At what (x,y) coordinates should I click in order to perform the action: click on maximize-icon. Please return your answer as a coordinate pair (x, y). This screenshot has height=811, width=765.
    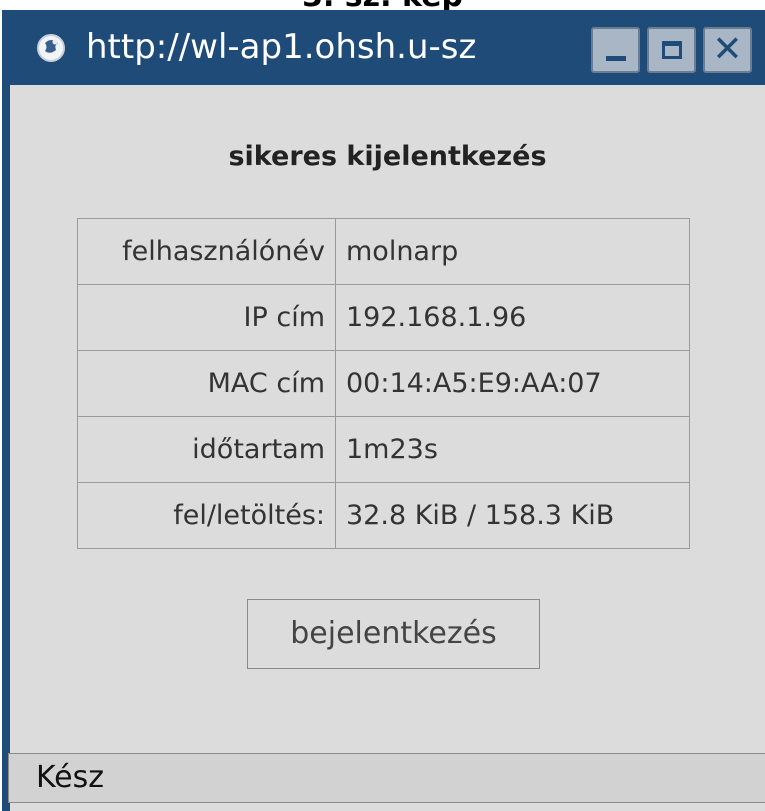
    Looking at the image, I should click on (672, 50).